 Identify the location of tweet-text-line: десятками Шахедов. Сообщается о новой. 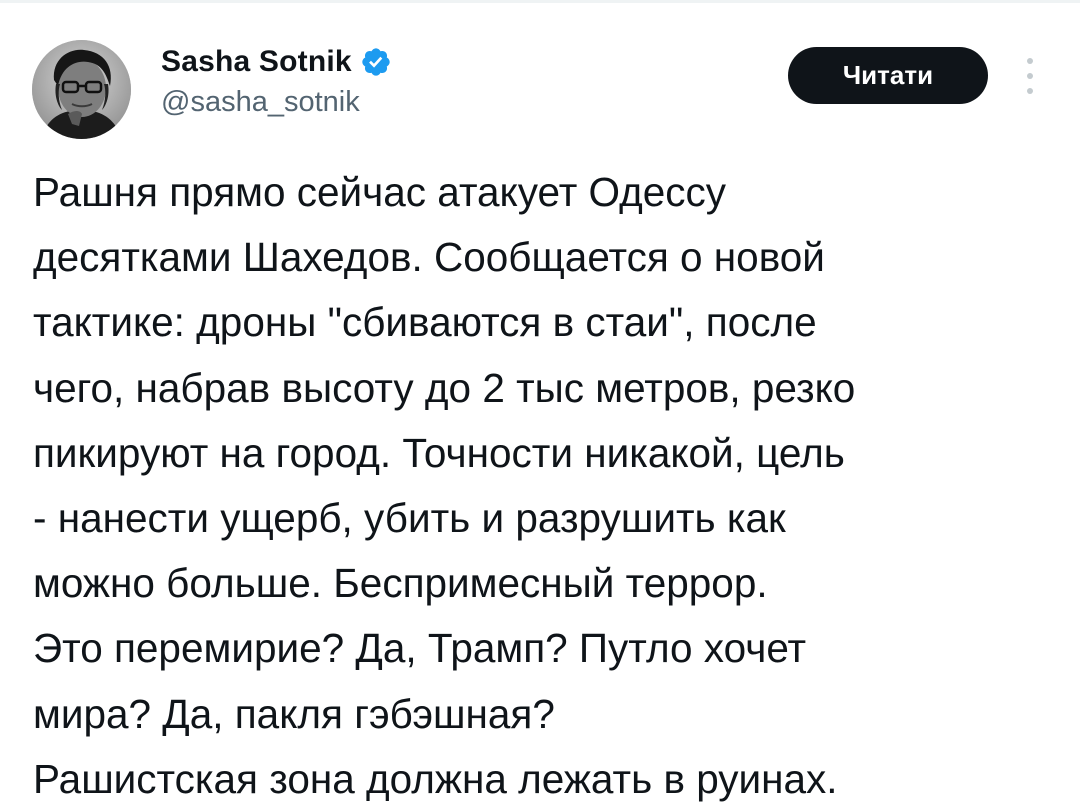
(429, 257).